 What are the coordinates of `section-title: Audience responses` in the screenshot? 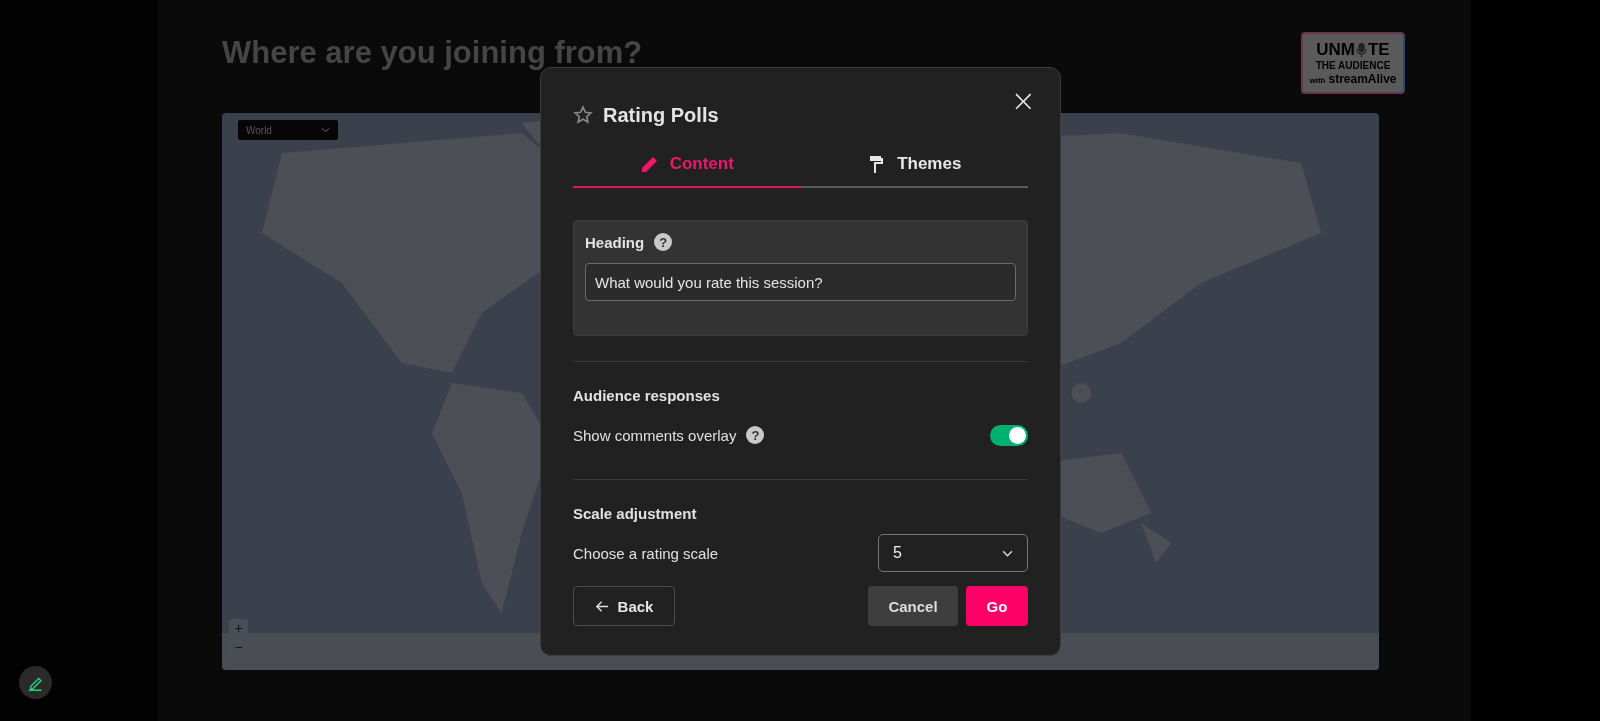 It's located at (647, 395).